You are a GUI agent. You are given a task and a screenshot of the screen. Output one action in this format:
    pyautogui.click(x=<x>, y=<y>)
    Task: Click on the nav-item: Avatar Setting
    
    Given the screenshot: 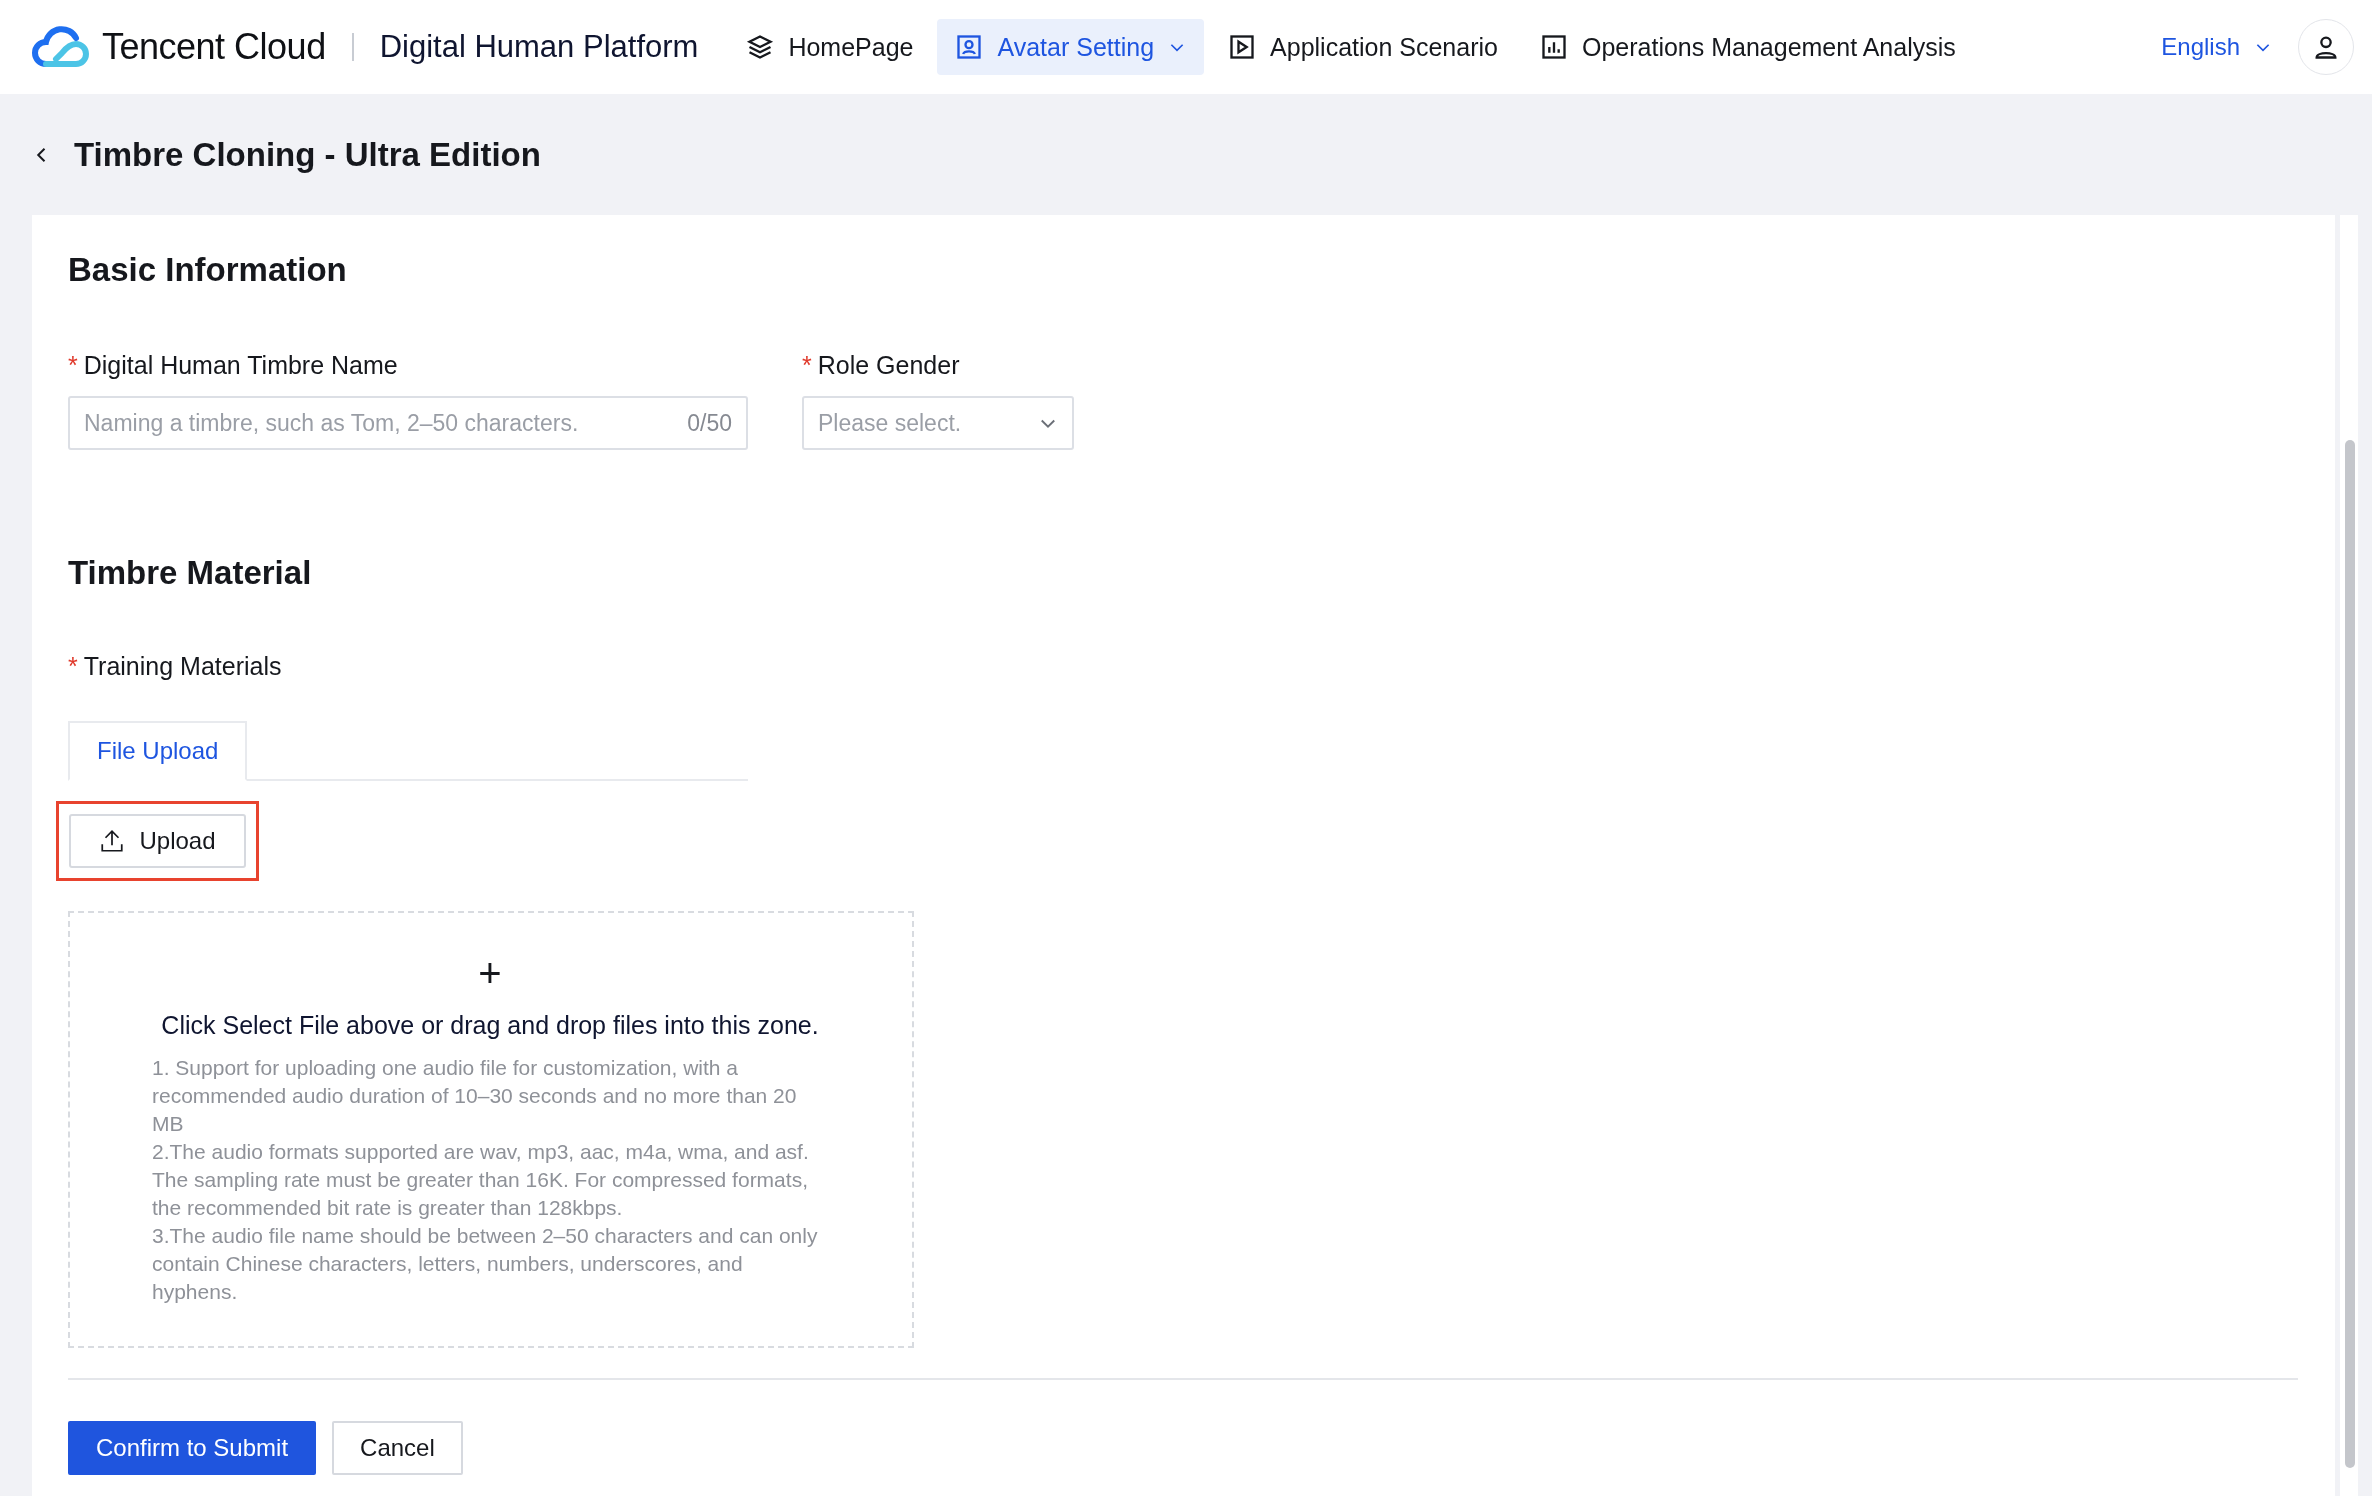 What is the action you would take?
    pyautogui.click(x=1071, y=47)
    